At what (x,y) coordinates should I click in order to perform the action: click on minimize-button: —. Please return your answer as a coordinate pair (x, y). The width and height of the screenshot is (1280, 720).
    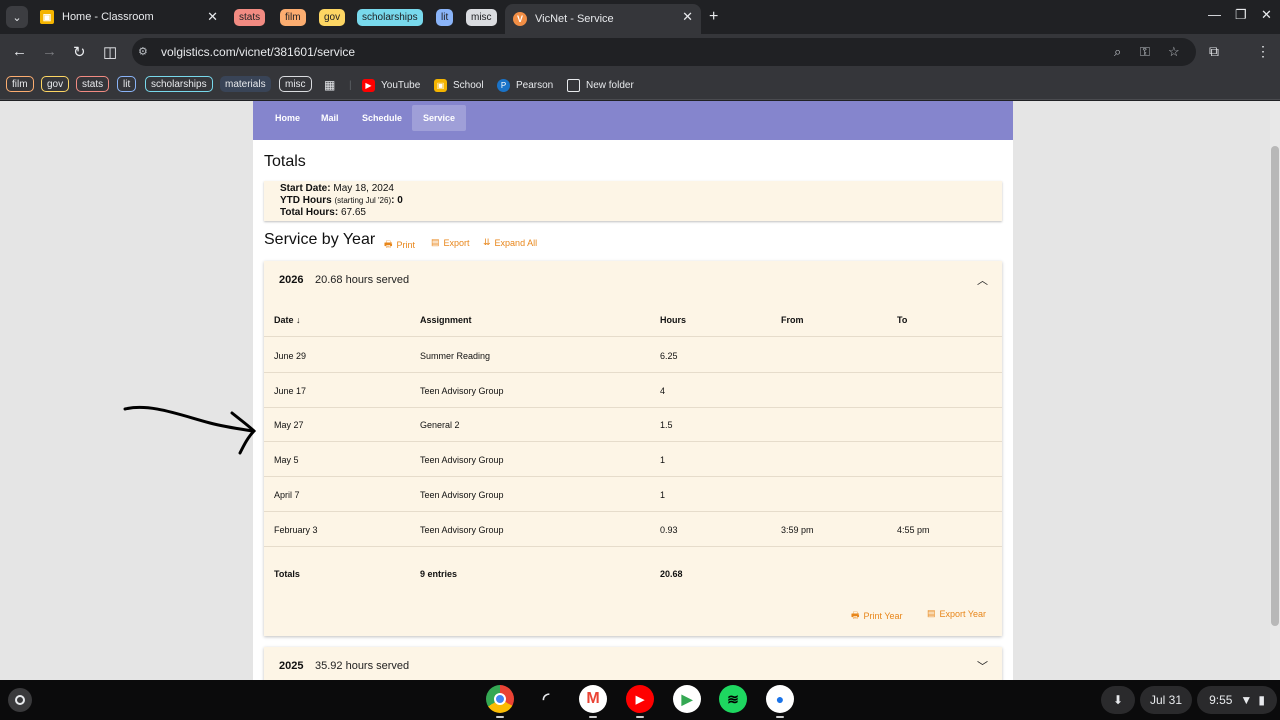
    Looking at the image, I should click on (1214, 14).